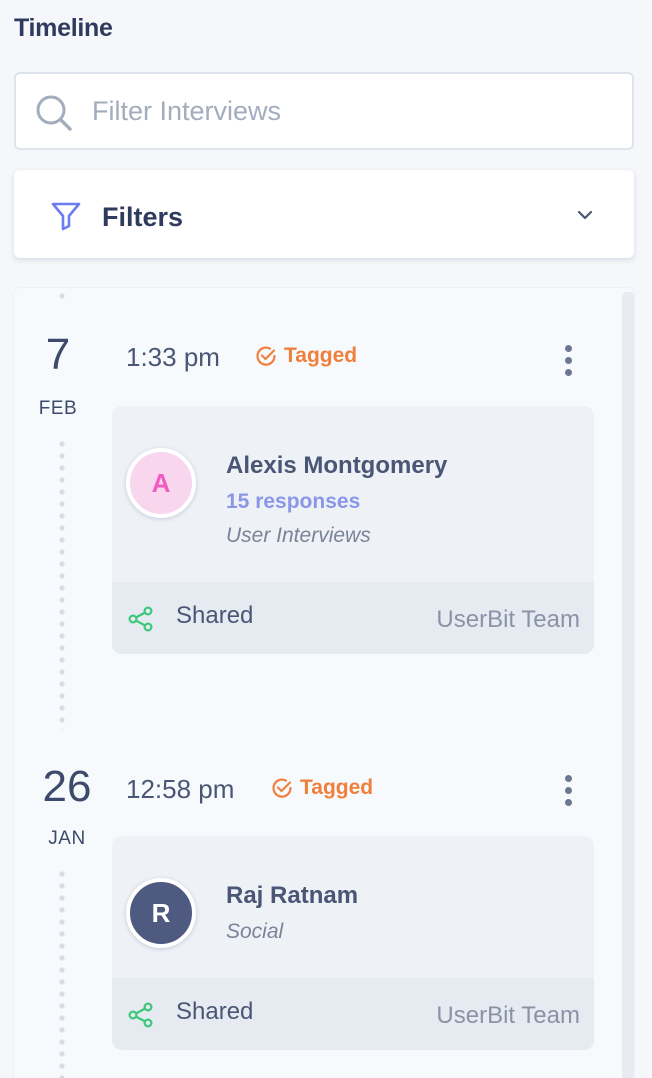 This screenshot has width=652, height=1078. What do you see at coordinates (293, 502) in the screenshot?
I see `responses-count: 15 responses` at bounding box center [293, 502].